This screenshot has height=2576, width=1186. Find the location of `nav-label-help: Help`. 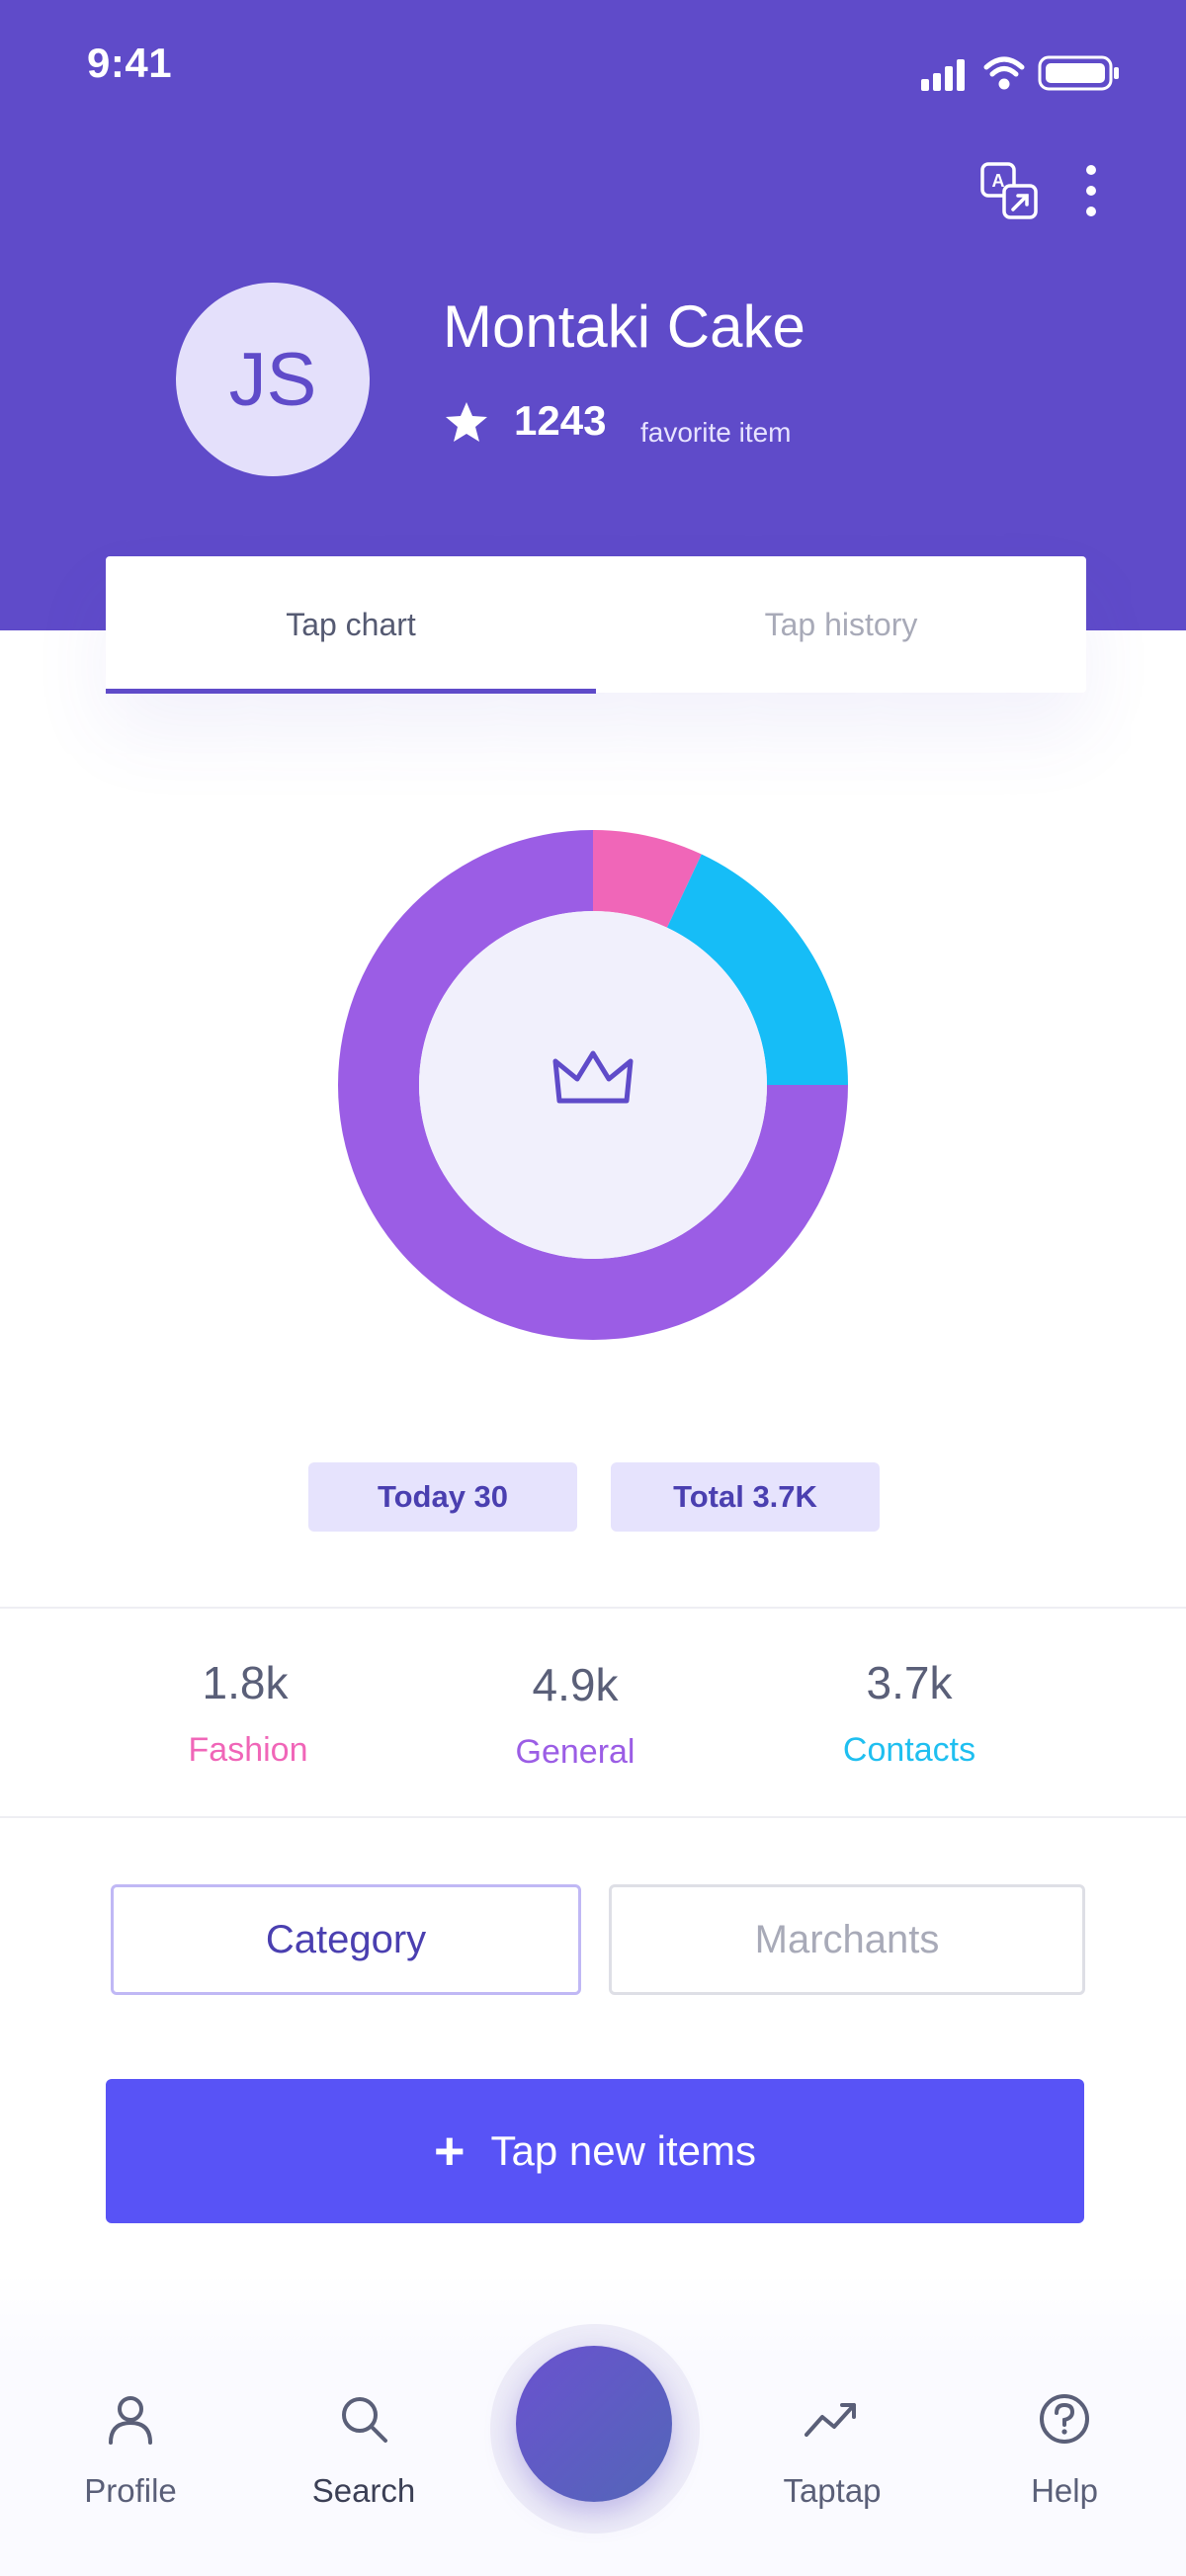

nav-label-help: Help is located at coordinates (1064, 2490).